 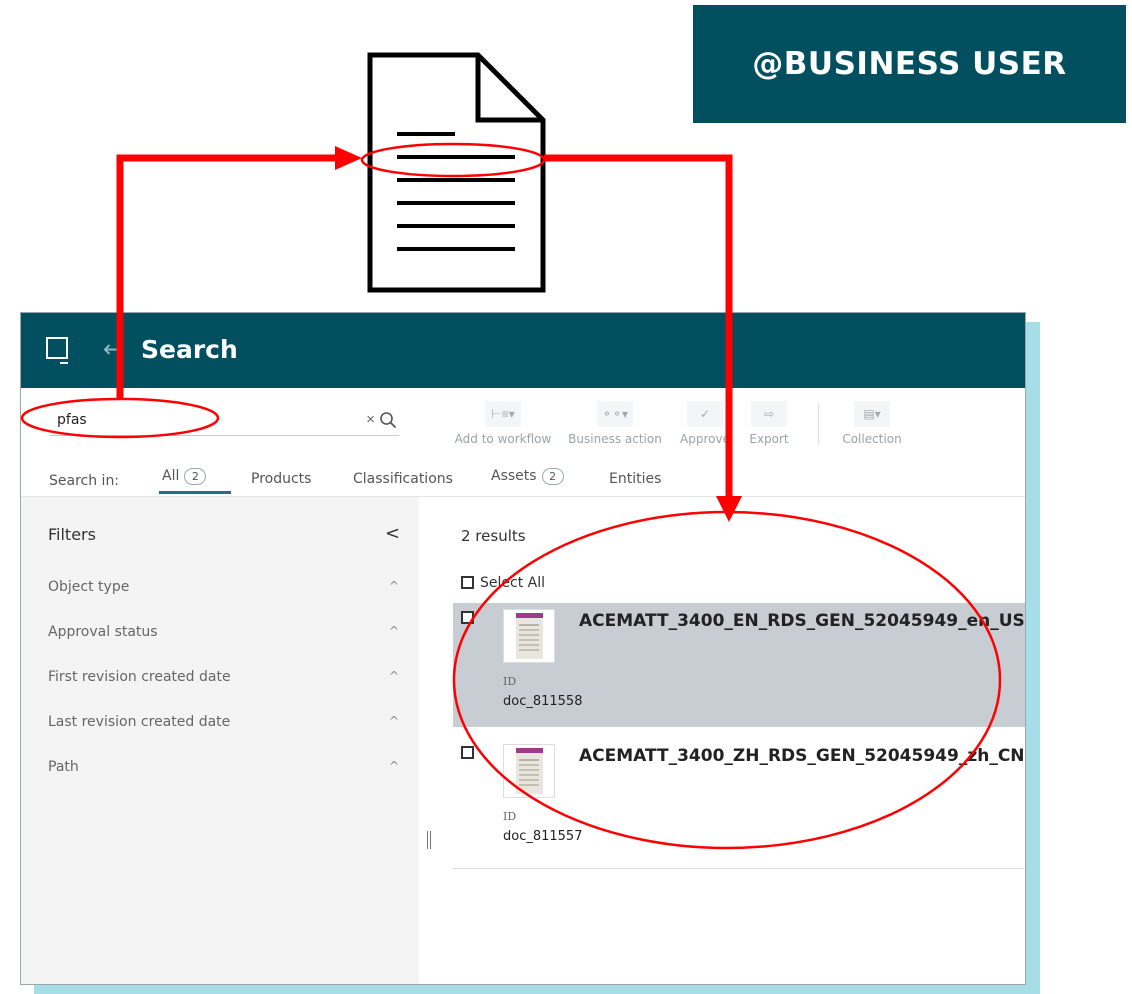 What do you see at coordinates (429, 840) in the screenshot?
I see `resize-handle` at bounding box center [429, 840].